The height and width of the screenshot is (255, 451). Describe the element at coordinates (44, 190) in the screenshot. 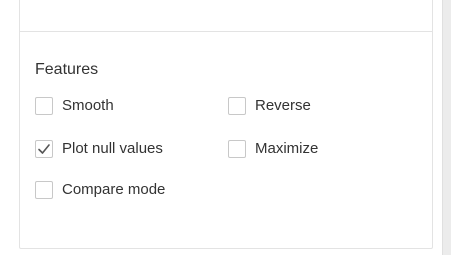

I see `compare-mode-checkbox` at that location.